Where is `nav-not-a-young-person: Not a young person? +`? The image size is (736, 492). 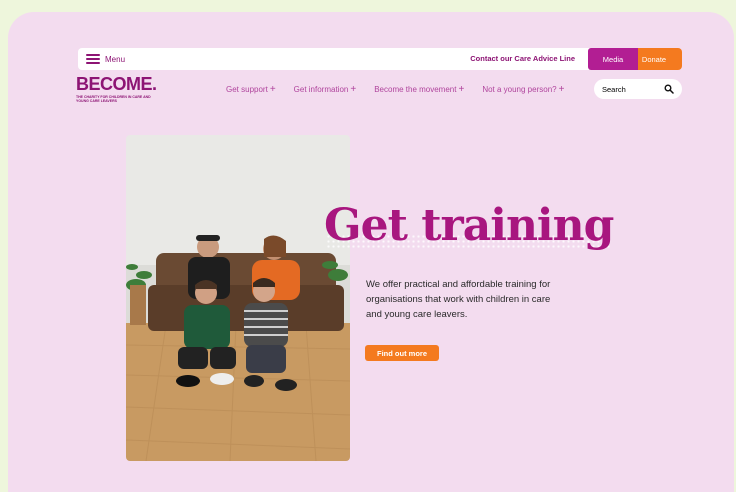
nav-not-a-young-person: Not a young person? + is located at coordinates (523, 89).